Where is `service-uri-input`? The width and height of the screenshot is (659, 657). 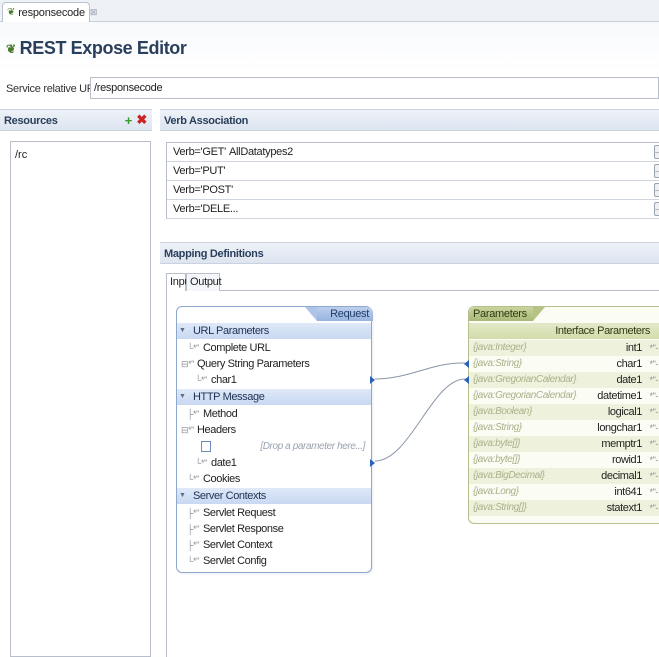 service-uri-input is located at coordinates (374, 88).